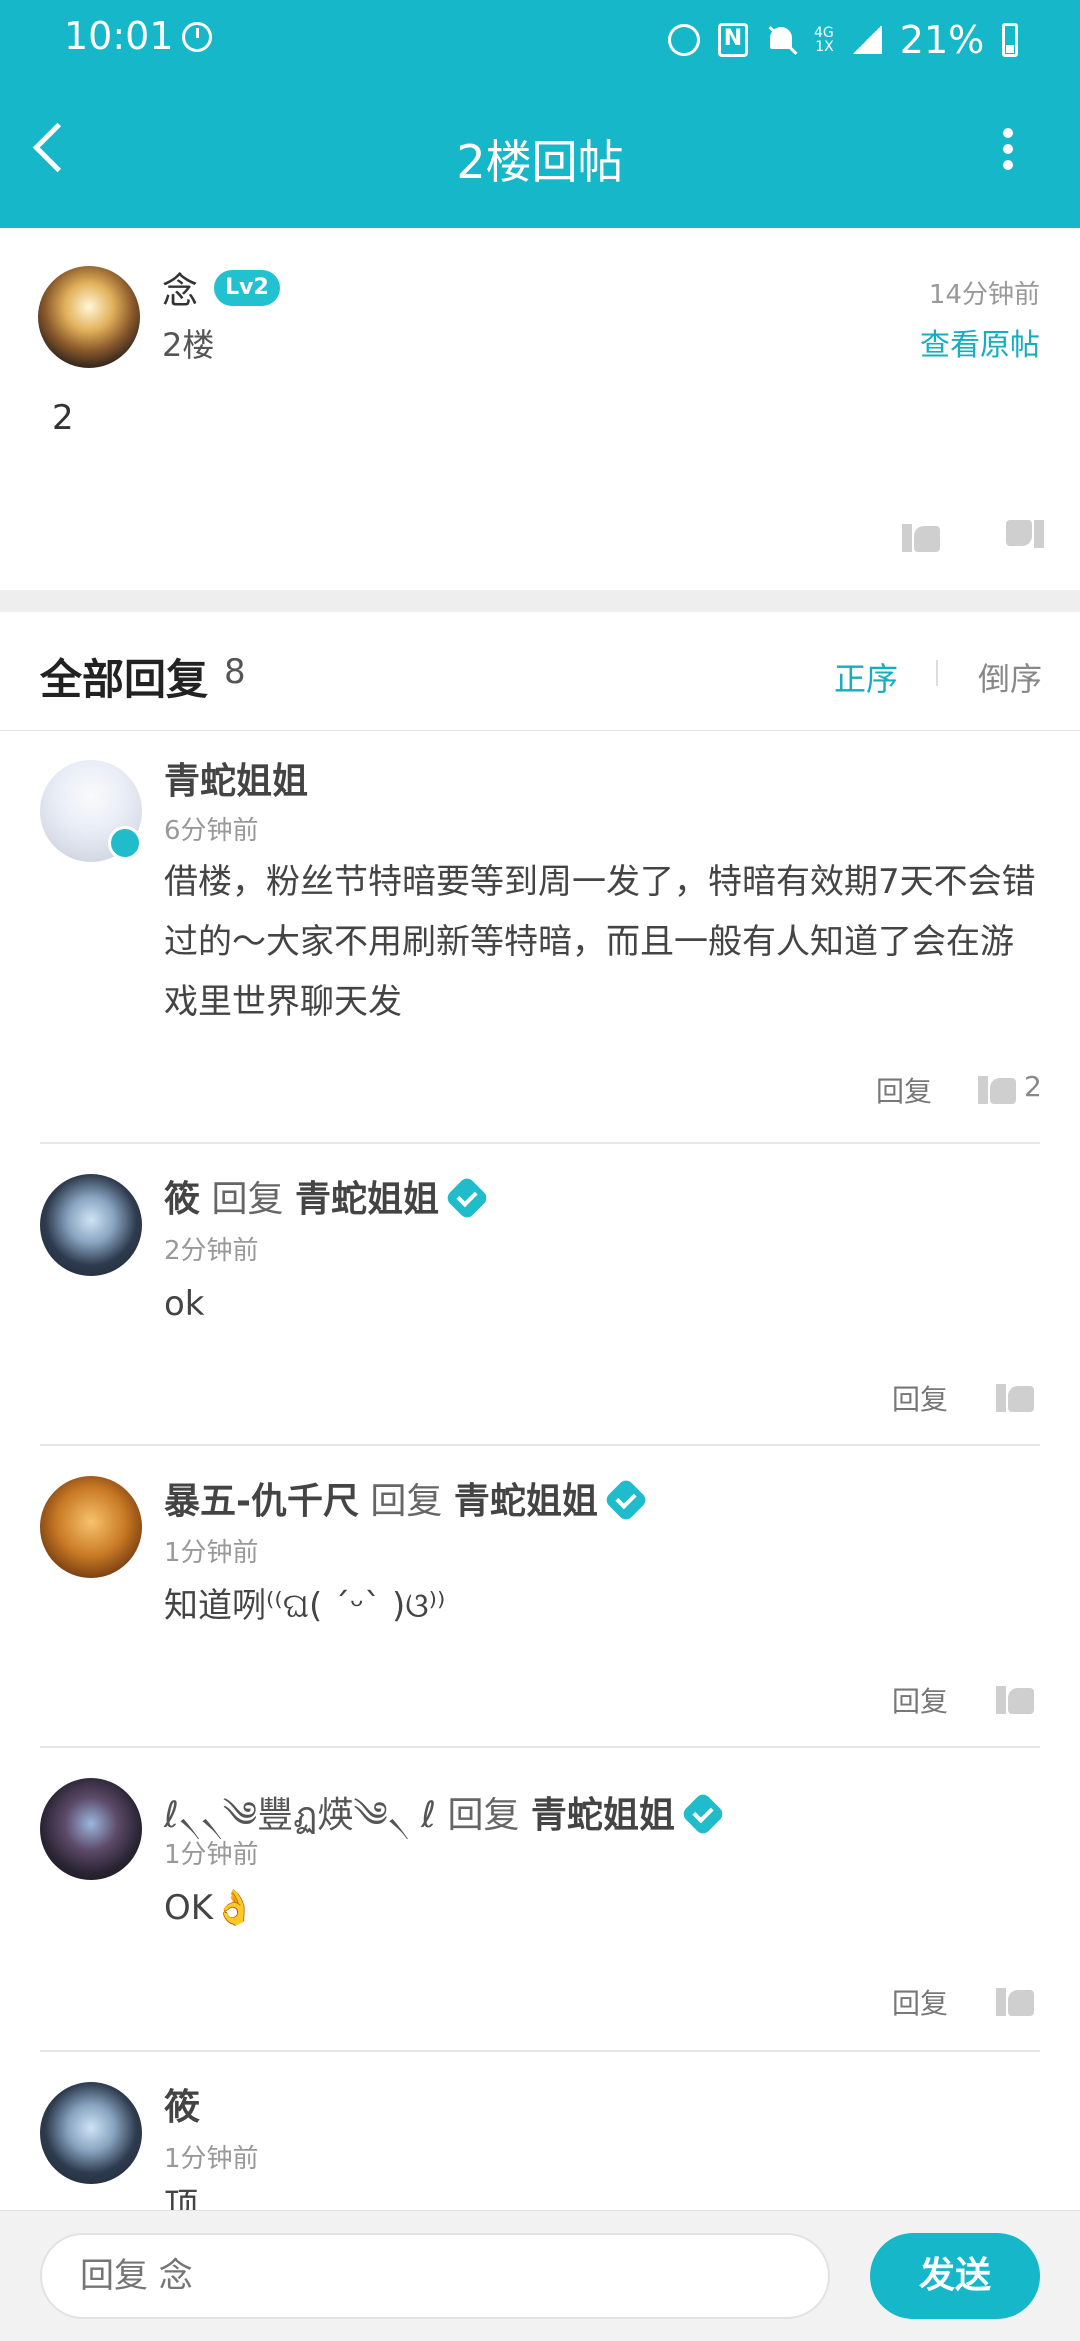  I want to click on reply-item: 暴五-仇千尺 回复 青蛇姐姐 1分钟前 知道咧⁽⁽ଘ( ˊᵕˋ )ଓ⁾⁾ 回复, so click(540, 1597).